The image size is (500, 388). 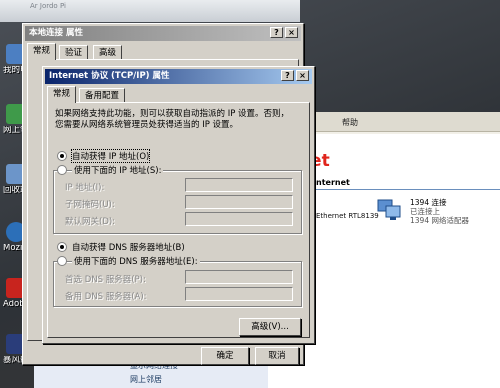 I want to click on ip-manual-label: 使用下面的 IP 地址(S):, so click(x=118, y=170).